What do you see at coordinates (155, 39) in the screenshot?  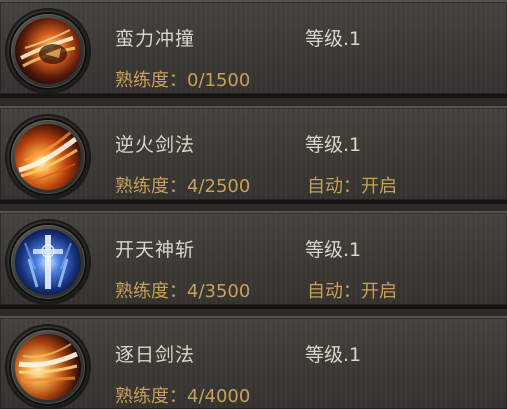 I see `skill-name: 蛮力冲撞` at bounding box center [155, 39].